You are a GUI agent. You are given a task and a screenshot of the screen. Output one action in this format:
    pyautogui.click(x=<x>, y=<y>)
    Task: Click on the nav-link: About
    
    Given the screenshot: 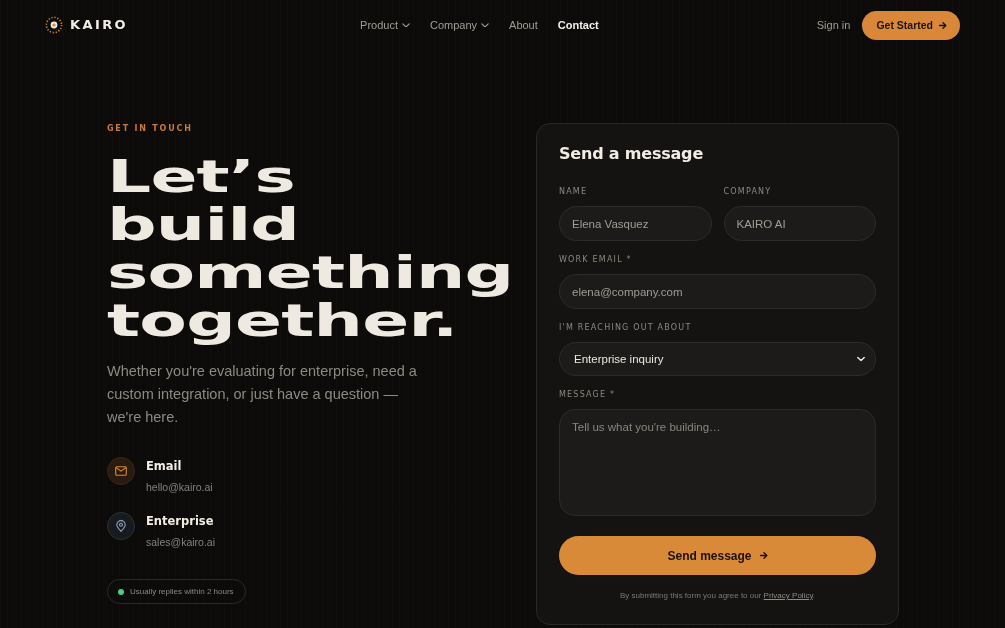 What is the action you would take?
    pyautogui.click(x=523, y=25)
    